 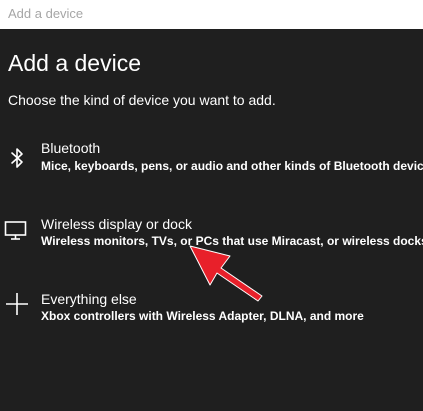 What do you see at coordinates (89, 299) in the screenshot?
I see `option-title-everything-else: Everything else` at bounding box center [89, 299].